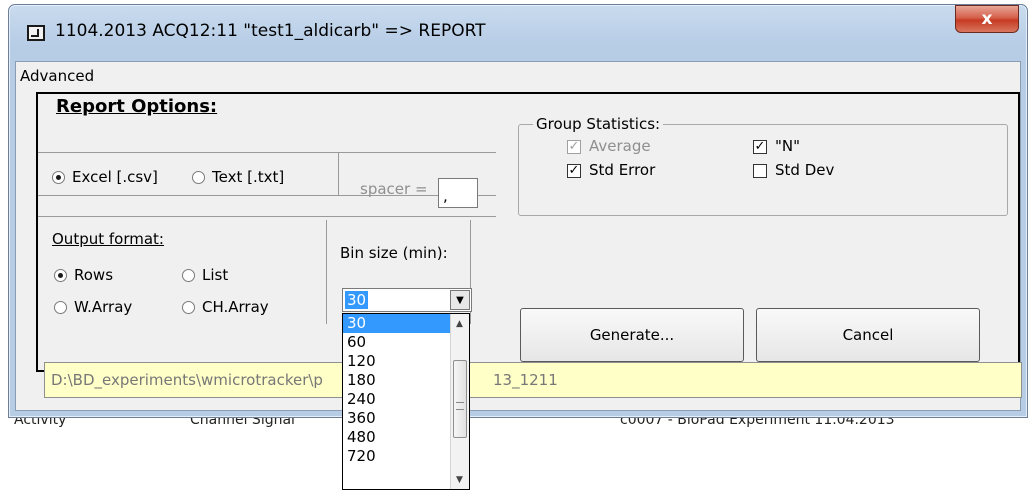 The height and width of the screenshot is (490, 1035). I want to click on bin-size-selected-value: 30, so click(357, 300).